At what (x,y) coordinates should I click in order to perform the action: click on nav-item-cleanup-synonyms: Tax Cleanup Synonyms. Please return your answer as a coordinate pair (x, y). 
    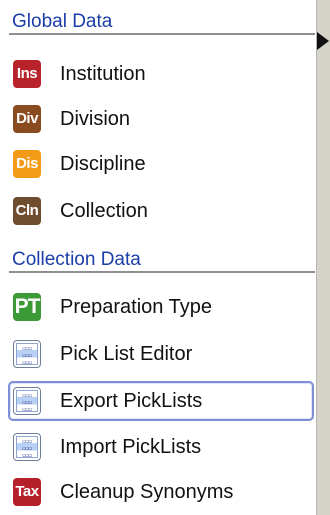
    Looking at the image, I should click on (161, 492).